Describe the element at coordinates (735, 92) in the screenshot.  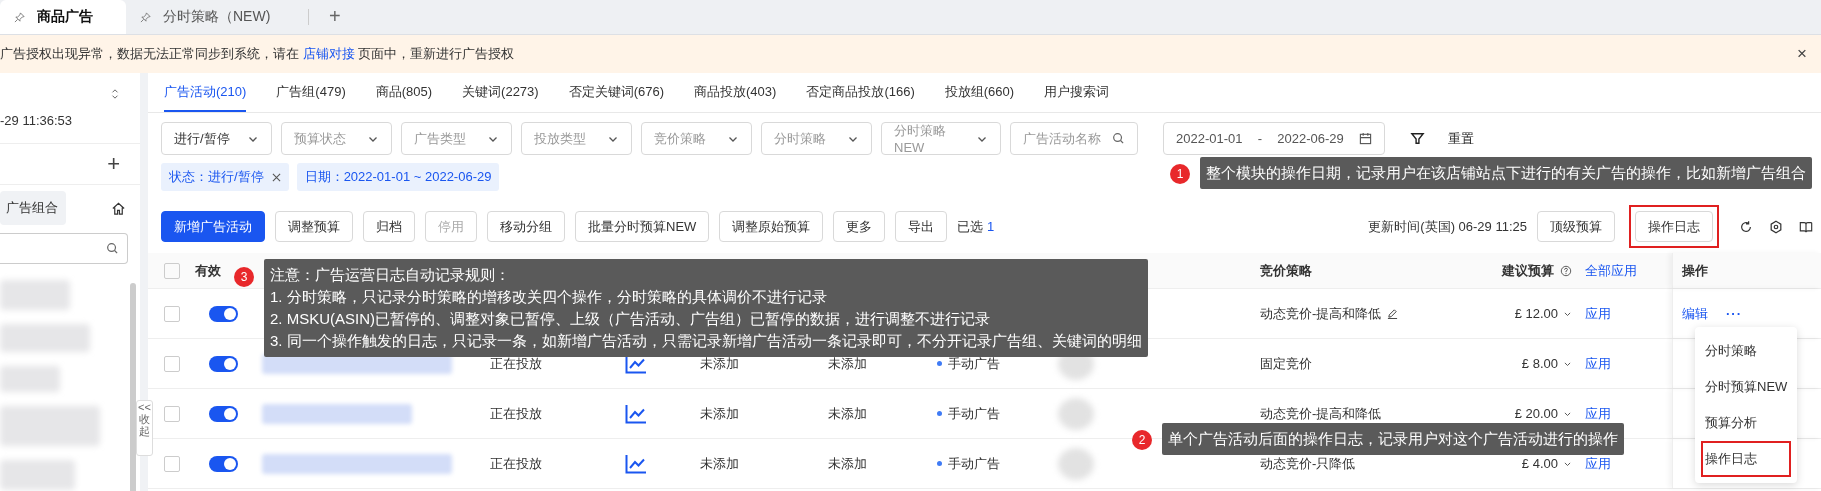
I see `section-tab: 商品投放(403)` at that location.